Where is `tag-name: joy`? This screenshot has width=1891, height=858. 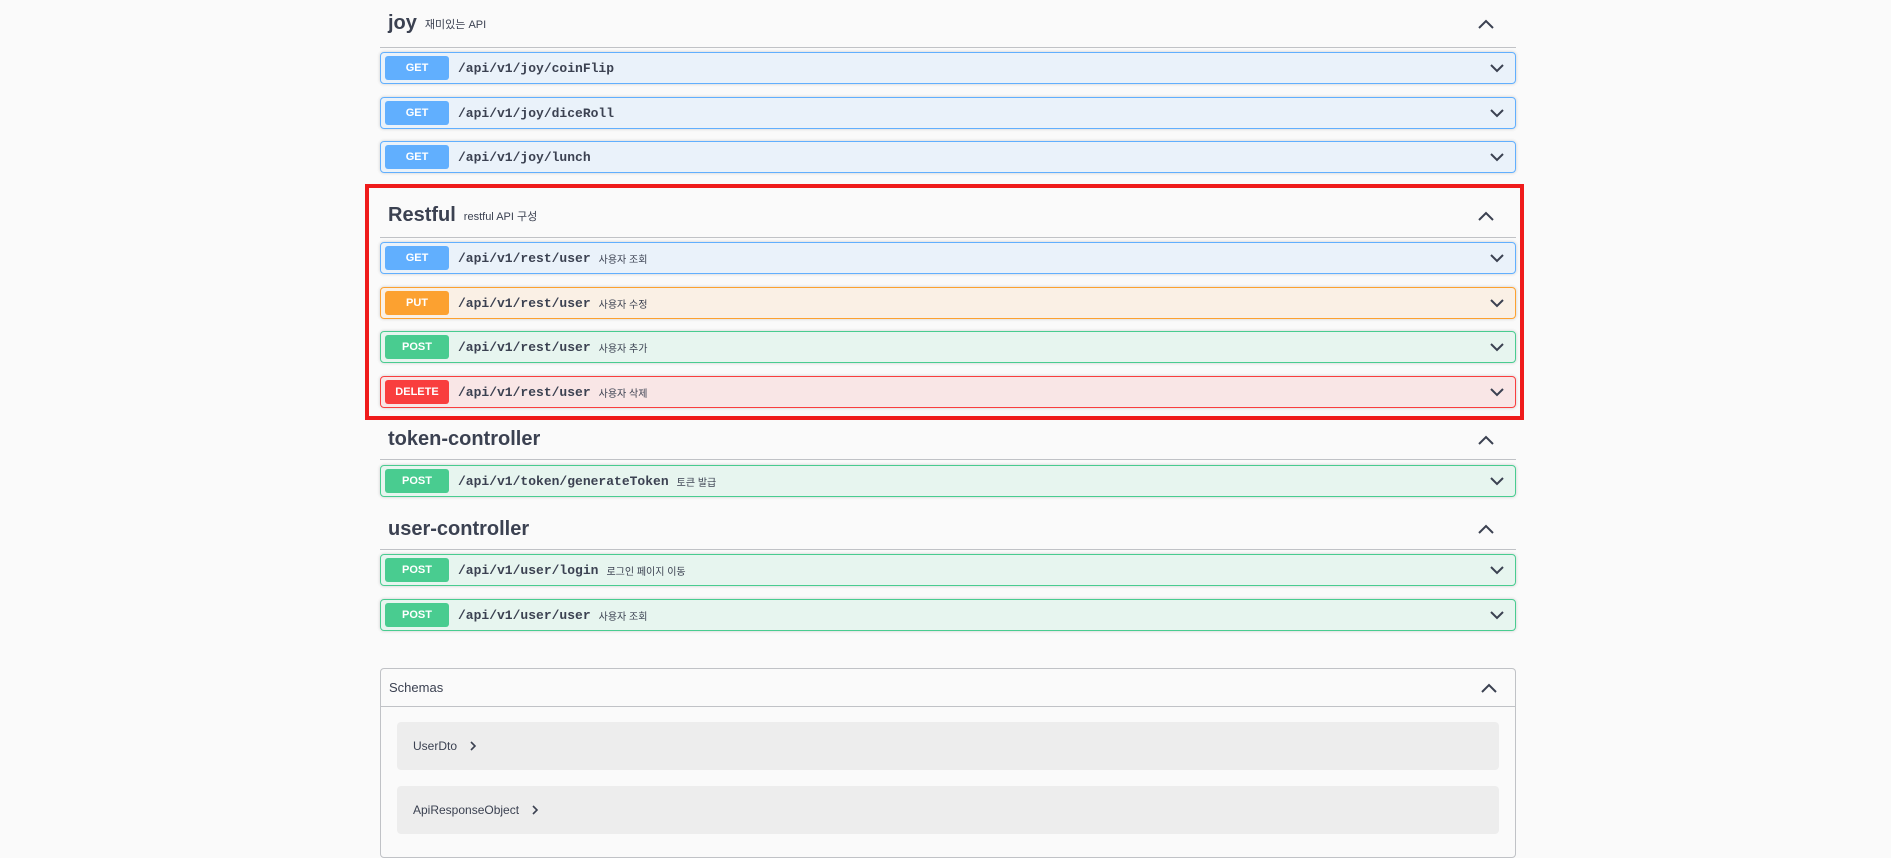
tag-name: joy is located at coordinates (402, 23).